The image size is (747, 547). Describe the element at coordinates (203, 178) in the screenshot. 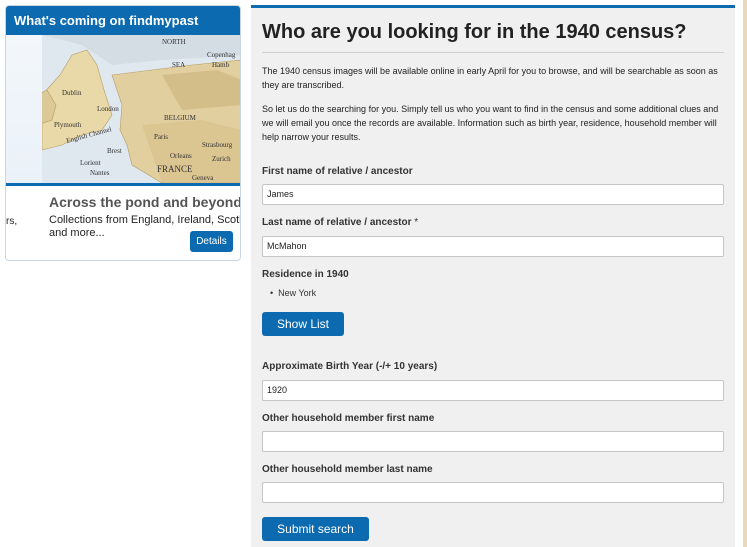

I see `map-label: Geneva` at that location.